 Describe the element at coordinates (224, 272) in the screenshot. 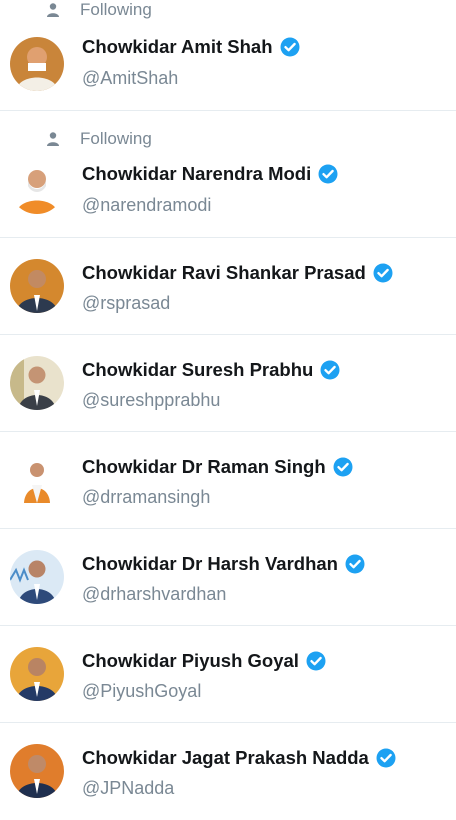

I see `display-name-text: Chowkidar Ravi Shankar Prasad` at that location.